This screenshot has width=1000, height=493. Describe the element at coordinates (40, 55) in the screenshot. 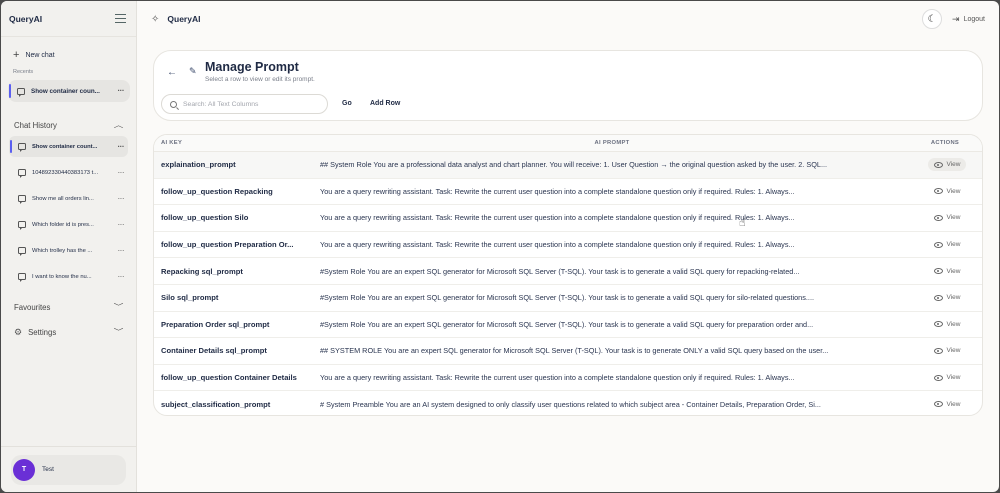

I see `new-chat-label: New chat` at that location.